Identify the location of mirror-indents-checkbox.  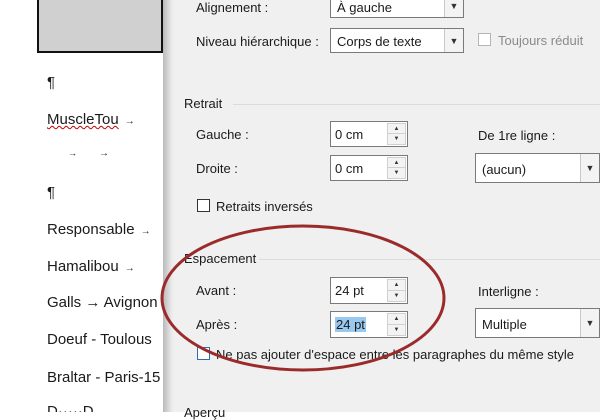
(203, 205).